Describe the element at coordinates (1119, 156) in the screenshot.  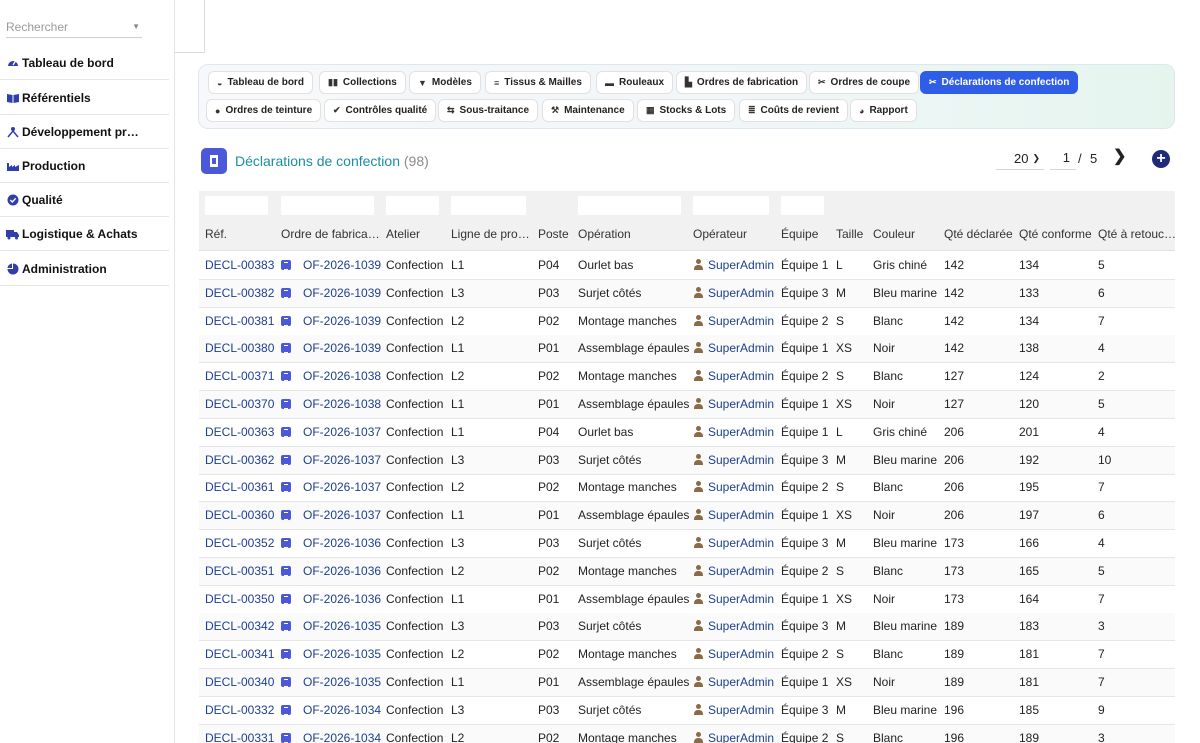
I see `next-page-icon: ❯` at that location.